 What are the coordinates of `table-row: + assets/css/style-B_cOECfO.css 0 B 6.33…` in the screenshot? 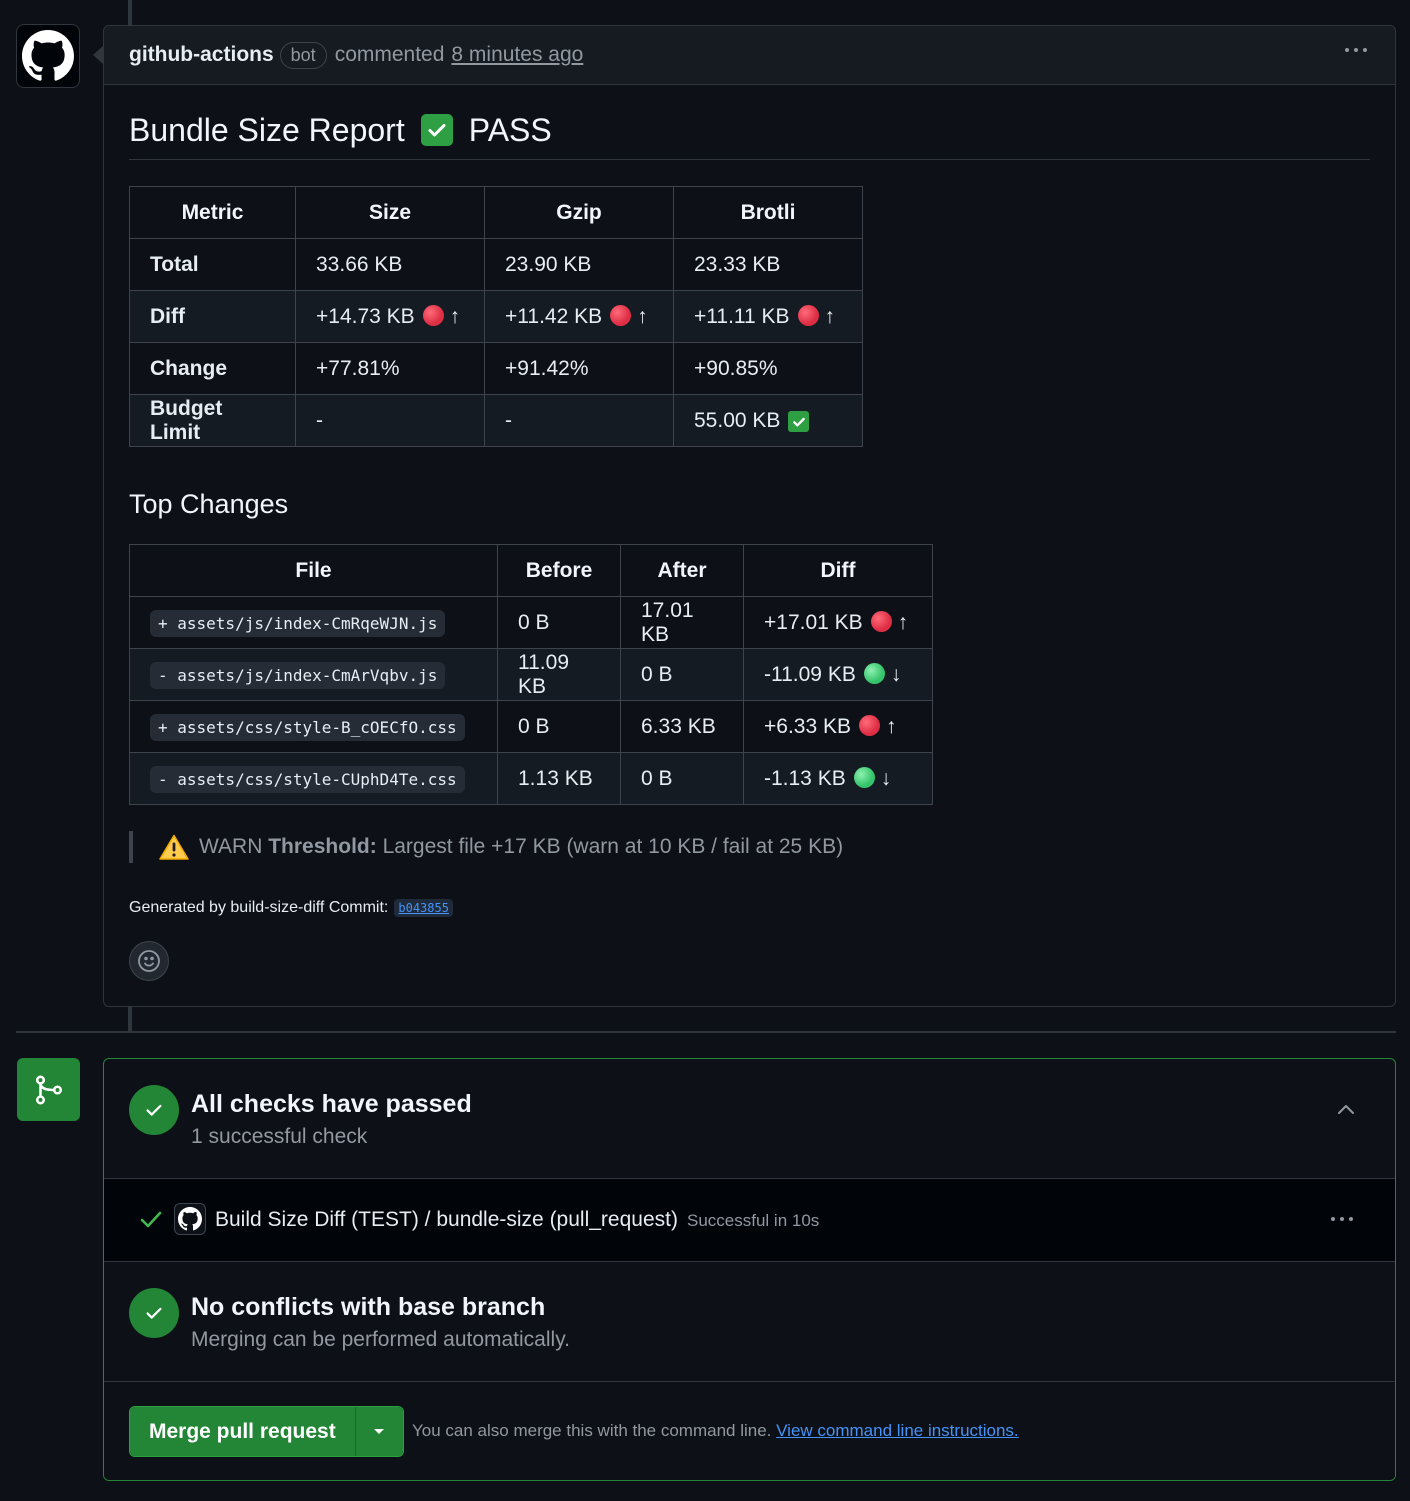 It's located at (531, 726).